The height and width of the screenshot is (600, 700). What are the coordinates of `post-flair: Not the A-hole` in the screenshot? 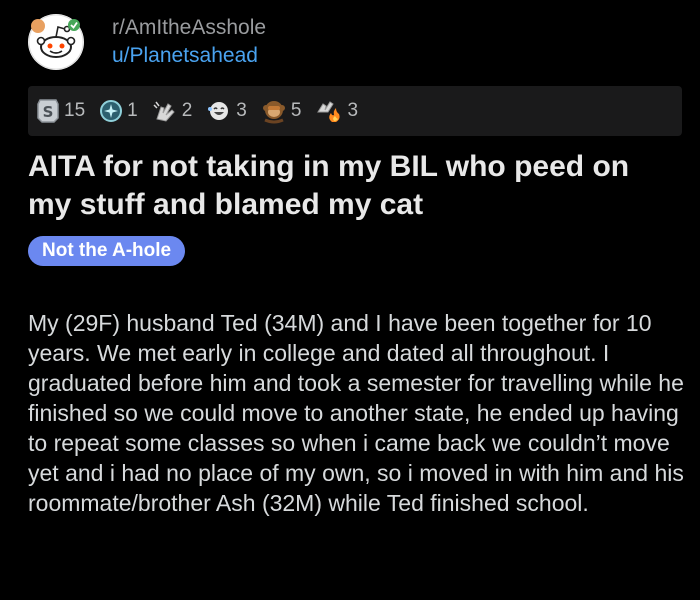 It's located at (107, 251).